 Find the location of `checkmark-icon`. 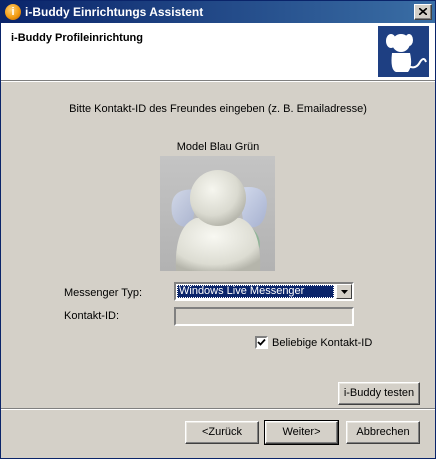

checkmark-icon is located at coordinates (261, 342).